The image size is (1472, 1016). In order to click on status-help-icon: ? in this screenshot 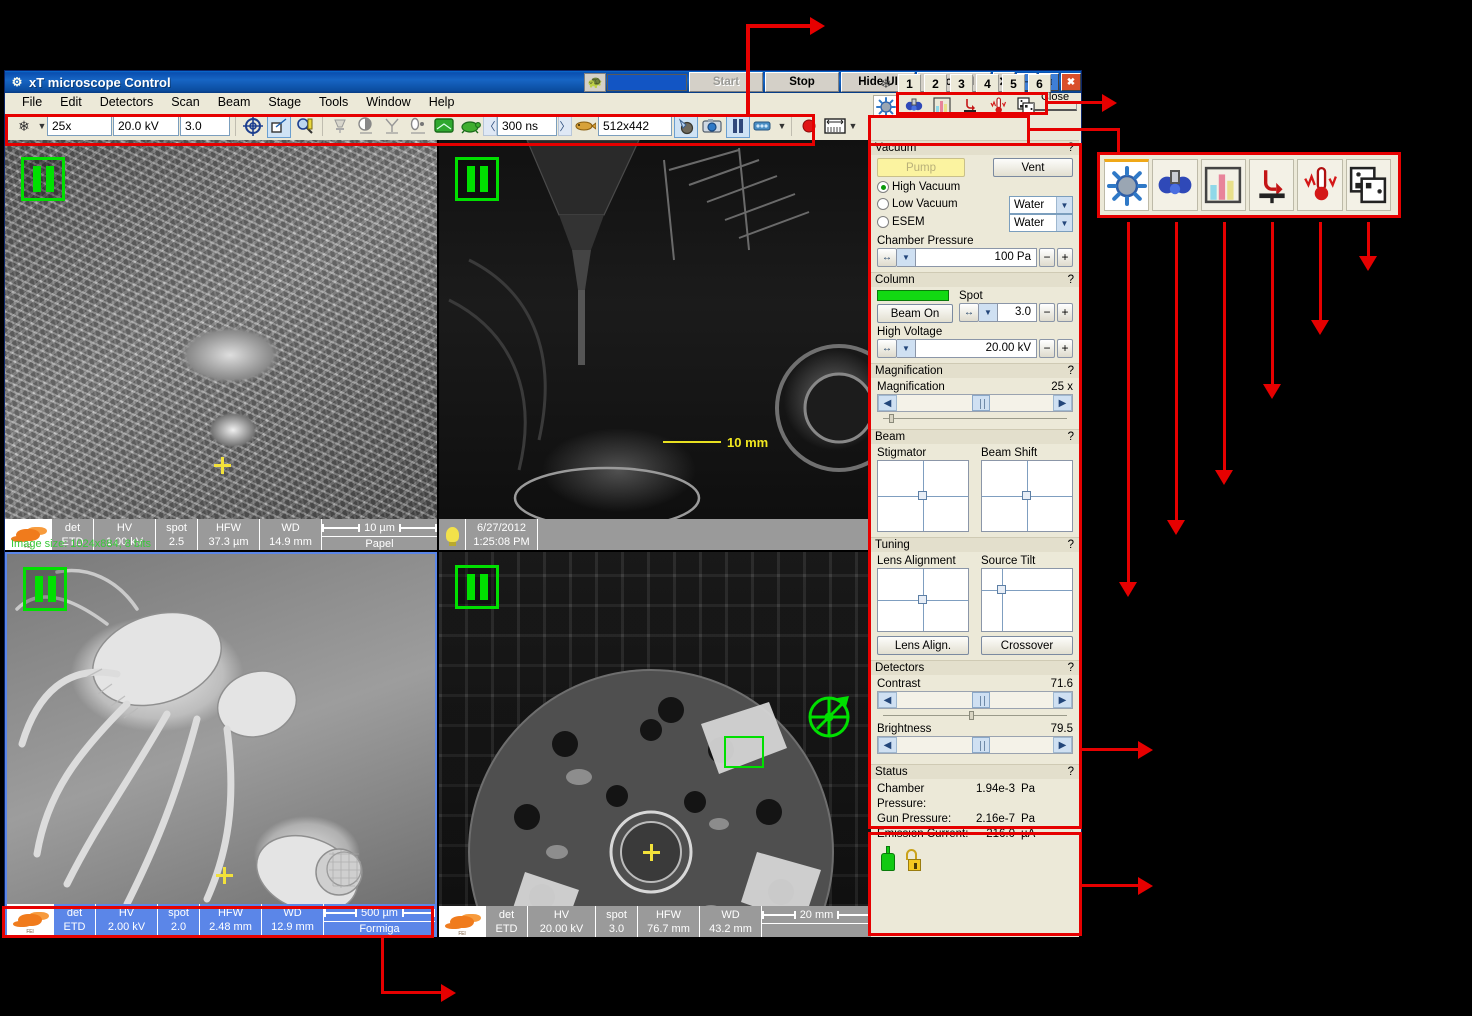, I will do `click(1071, 772)`.